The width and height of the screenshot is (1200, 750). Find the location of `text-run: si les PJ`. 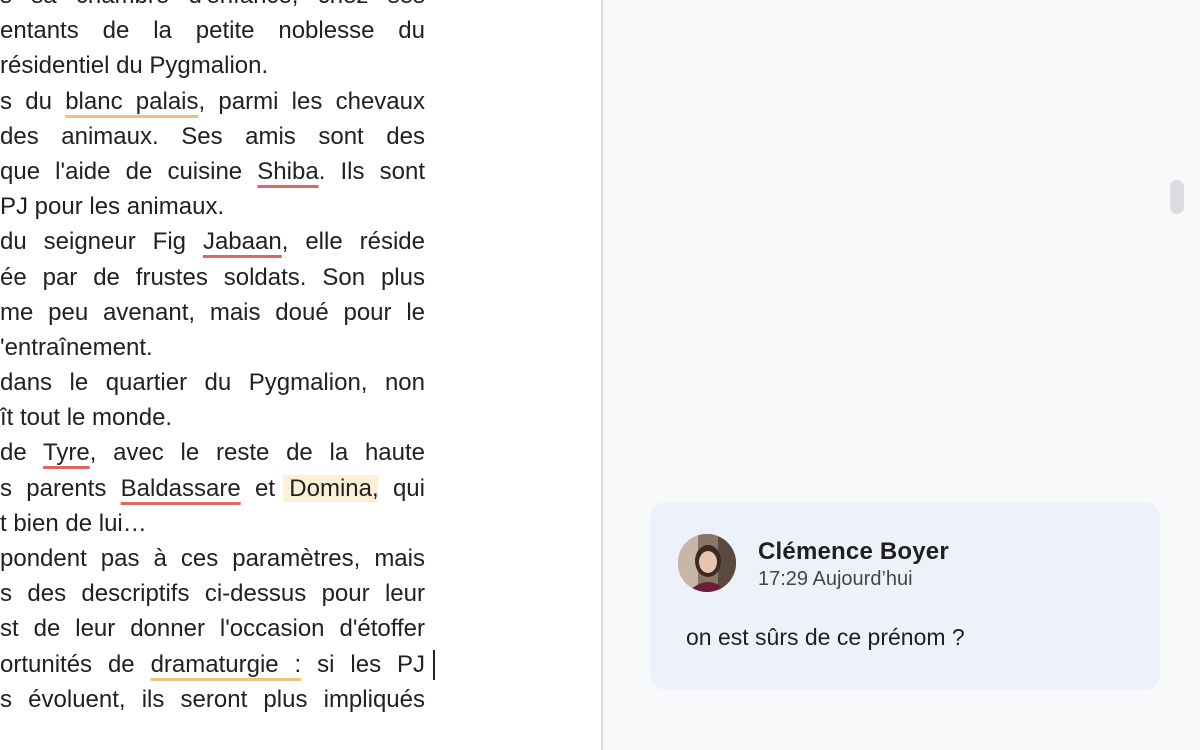

text-run: si les PJ is located at coordinates (363, 664).